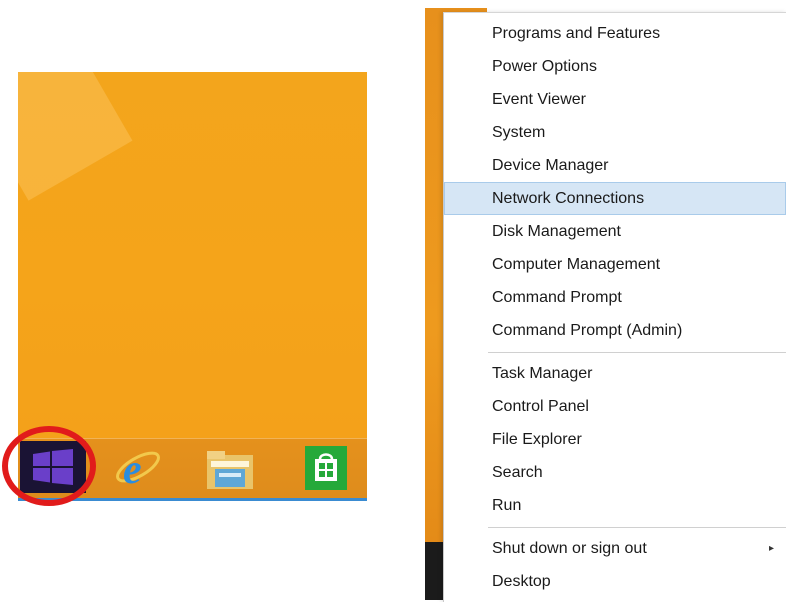 This screenshot has height=602, width=786. Describe the element at coordinates (576, 33) in the screenshot. I see `menu-item-label: Programs and Features` at that location.